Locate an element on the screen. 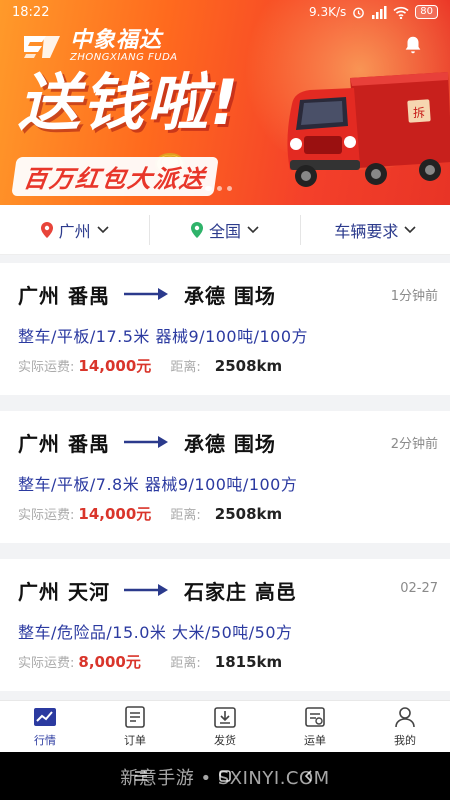 The image size is (450, 800). person-icon is located at coordinates (405, 717).